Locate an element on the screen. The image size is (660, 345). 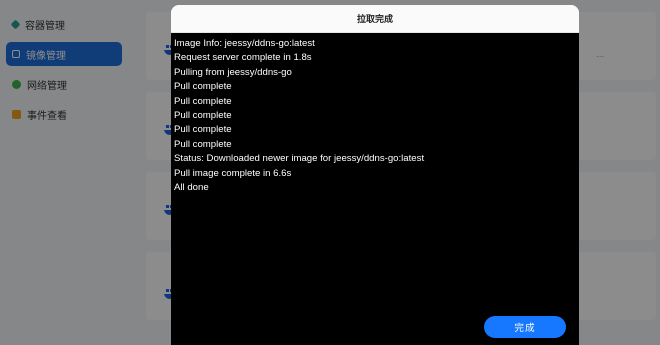
log-line: Pulling from jeessy/ddns-go is located at coordinates (233, 72).